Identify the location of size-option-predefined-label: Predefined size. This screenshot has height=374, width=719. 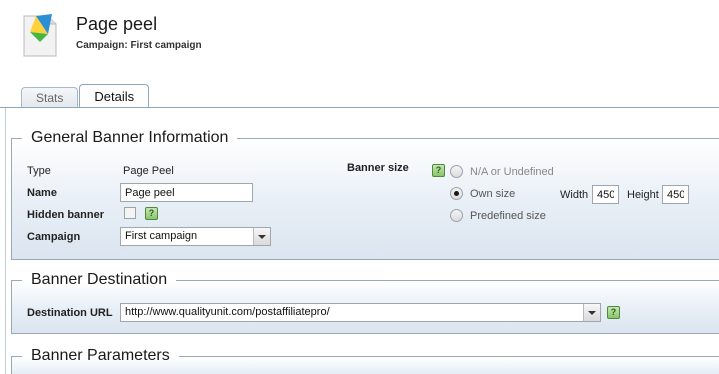
(508, 216).